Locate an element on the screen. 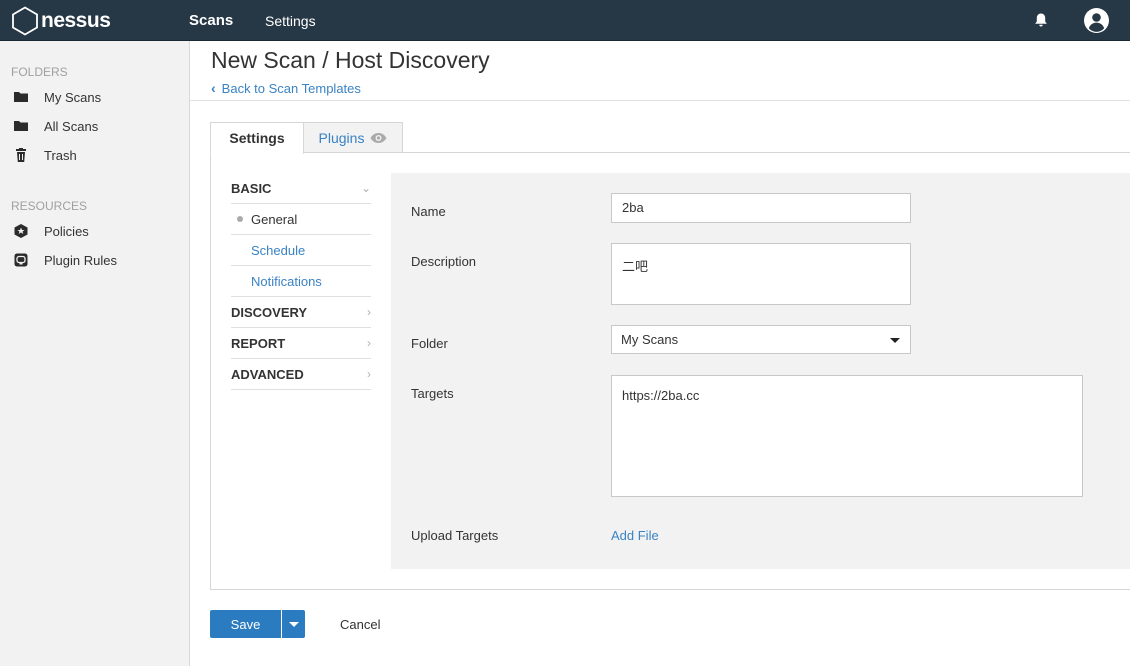 This screenshot has height=666, width=1130. nav-scans: Scans is located at coordinates (211, 20).